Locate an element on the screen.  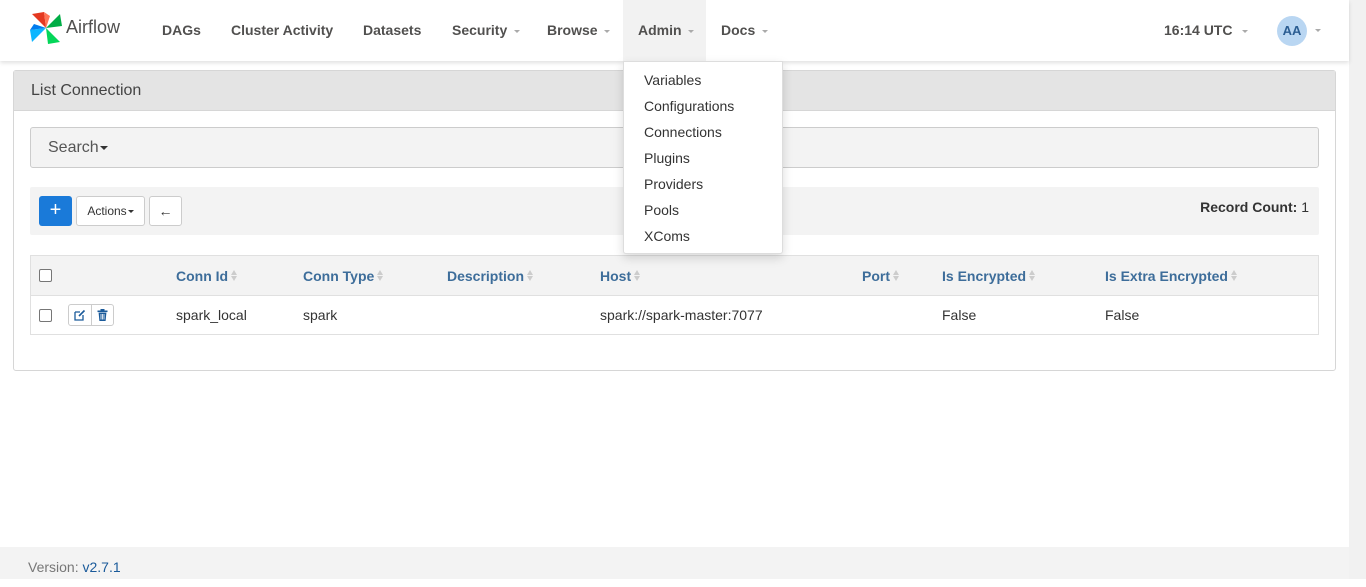
nav-dags-label: DAGs is located at coordinates (181, 30).